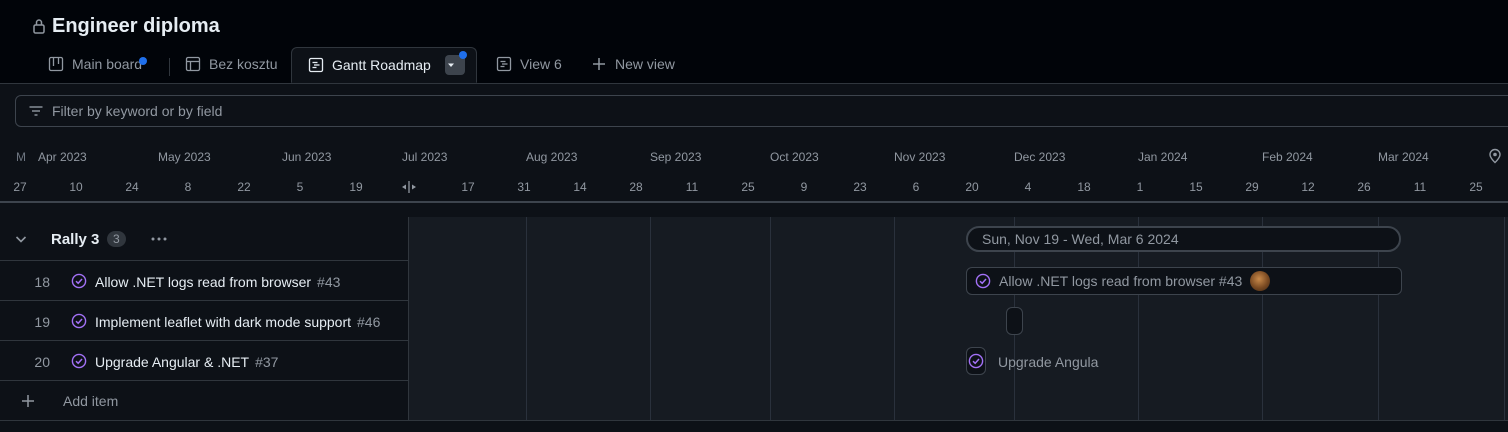  What do you see at coordinates (1028, 187) in the screenshot?
I see `day-label: 4` at bounding box center [1028, 187].